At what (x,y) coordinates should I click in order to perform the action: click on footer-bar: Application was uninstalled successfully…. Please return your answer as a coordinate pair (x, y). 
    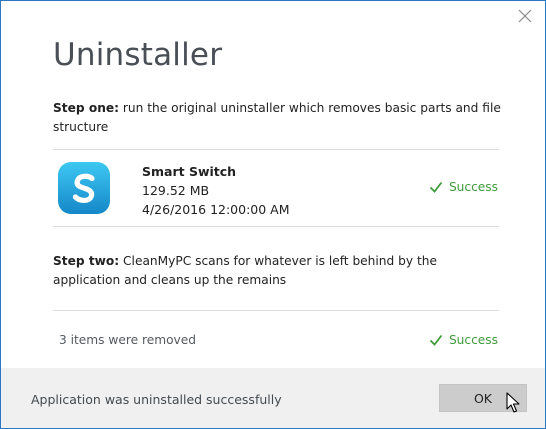
    Looking at the image, I should click on (273, 398).